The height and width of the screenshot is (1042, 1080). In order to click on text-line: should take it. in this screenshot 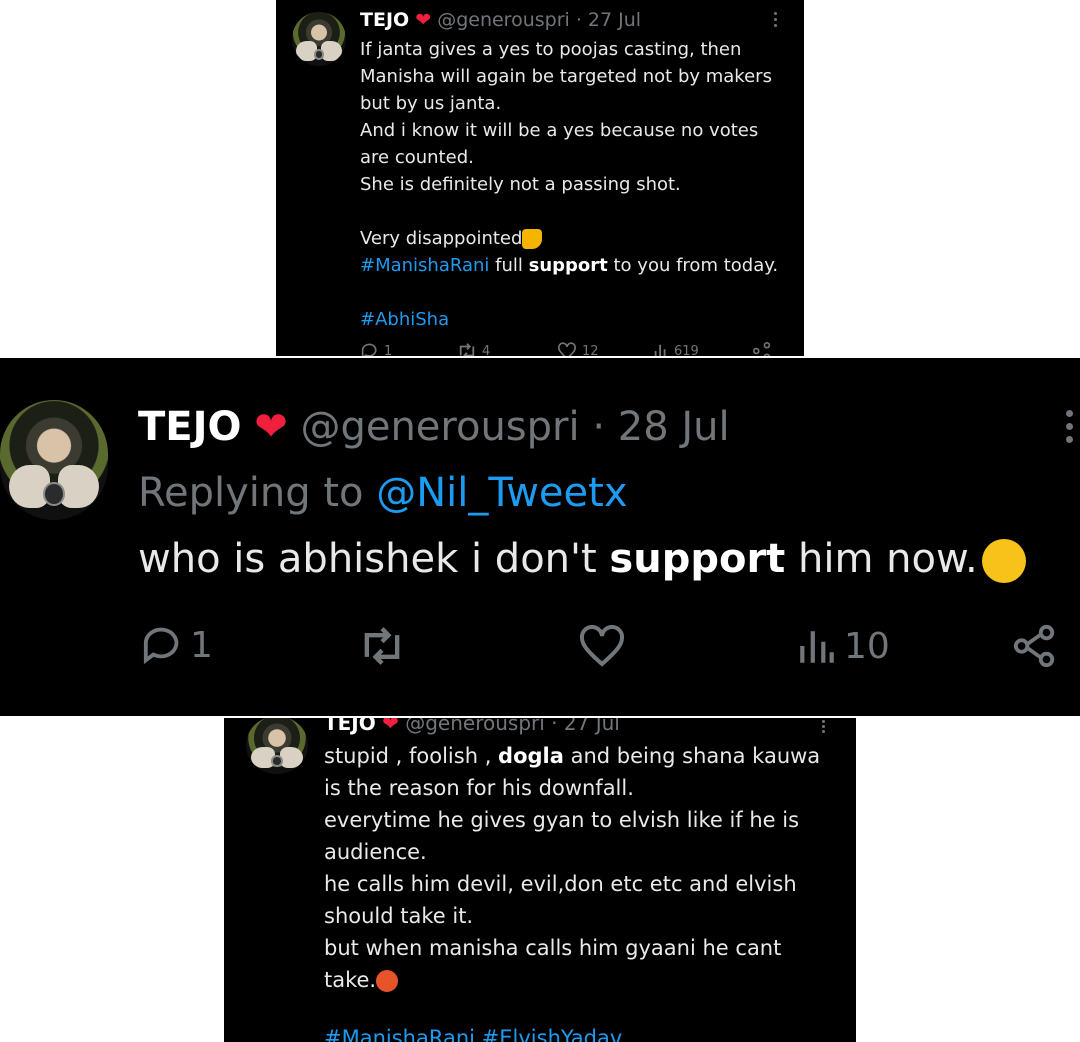, I will do `click(399, 916)`.